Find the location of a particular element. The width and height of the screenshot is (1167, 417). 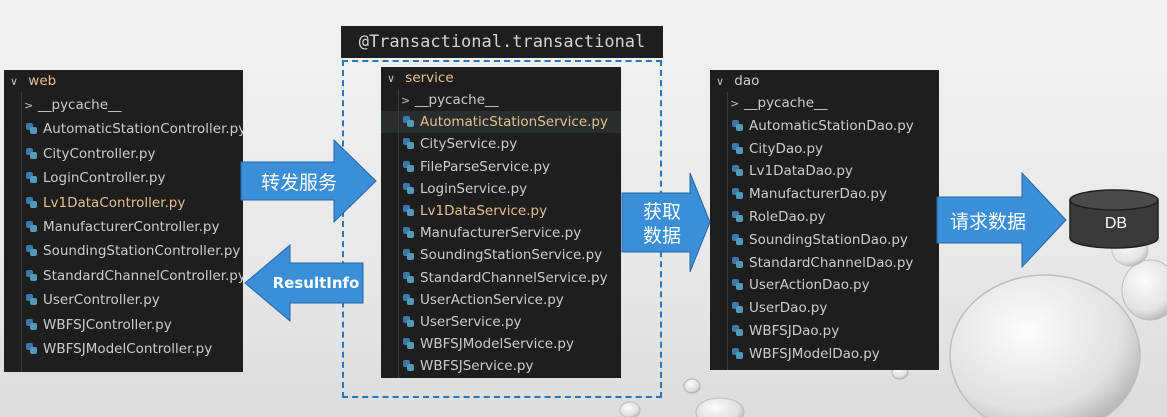

file-item: CityController.py is located at coordinates (123, 154).